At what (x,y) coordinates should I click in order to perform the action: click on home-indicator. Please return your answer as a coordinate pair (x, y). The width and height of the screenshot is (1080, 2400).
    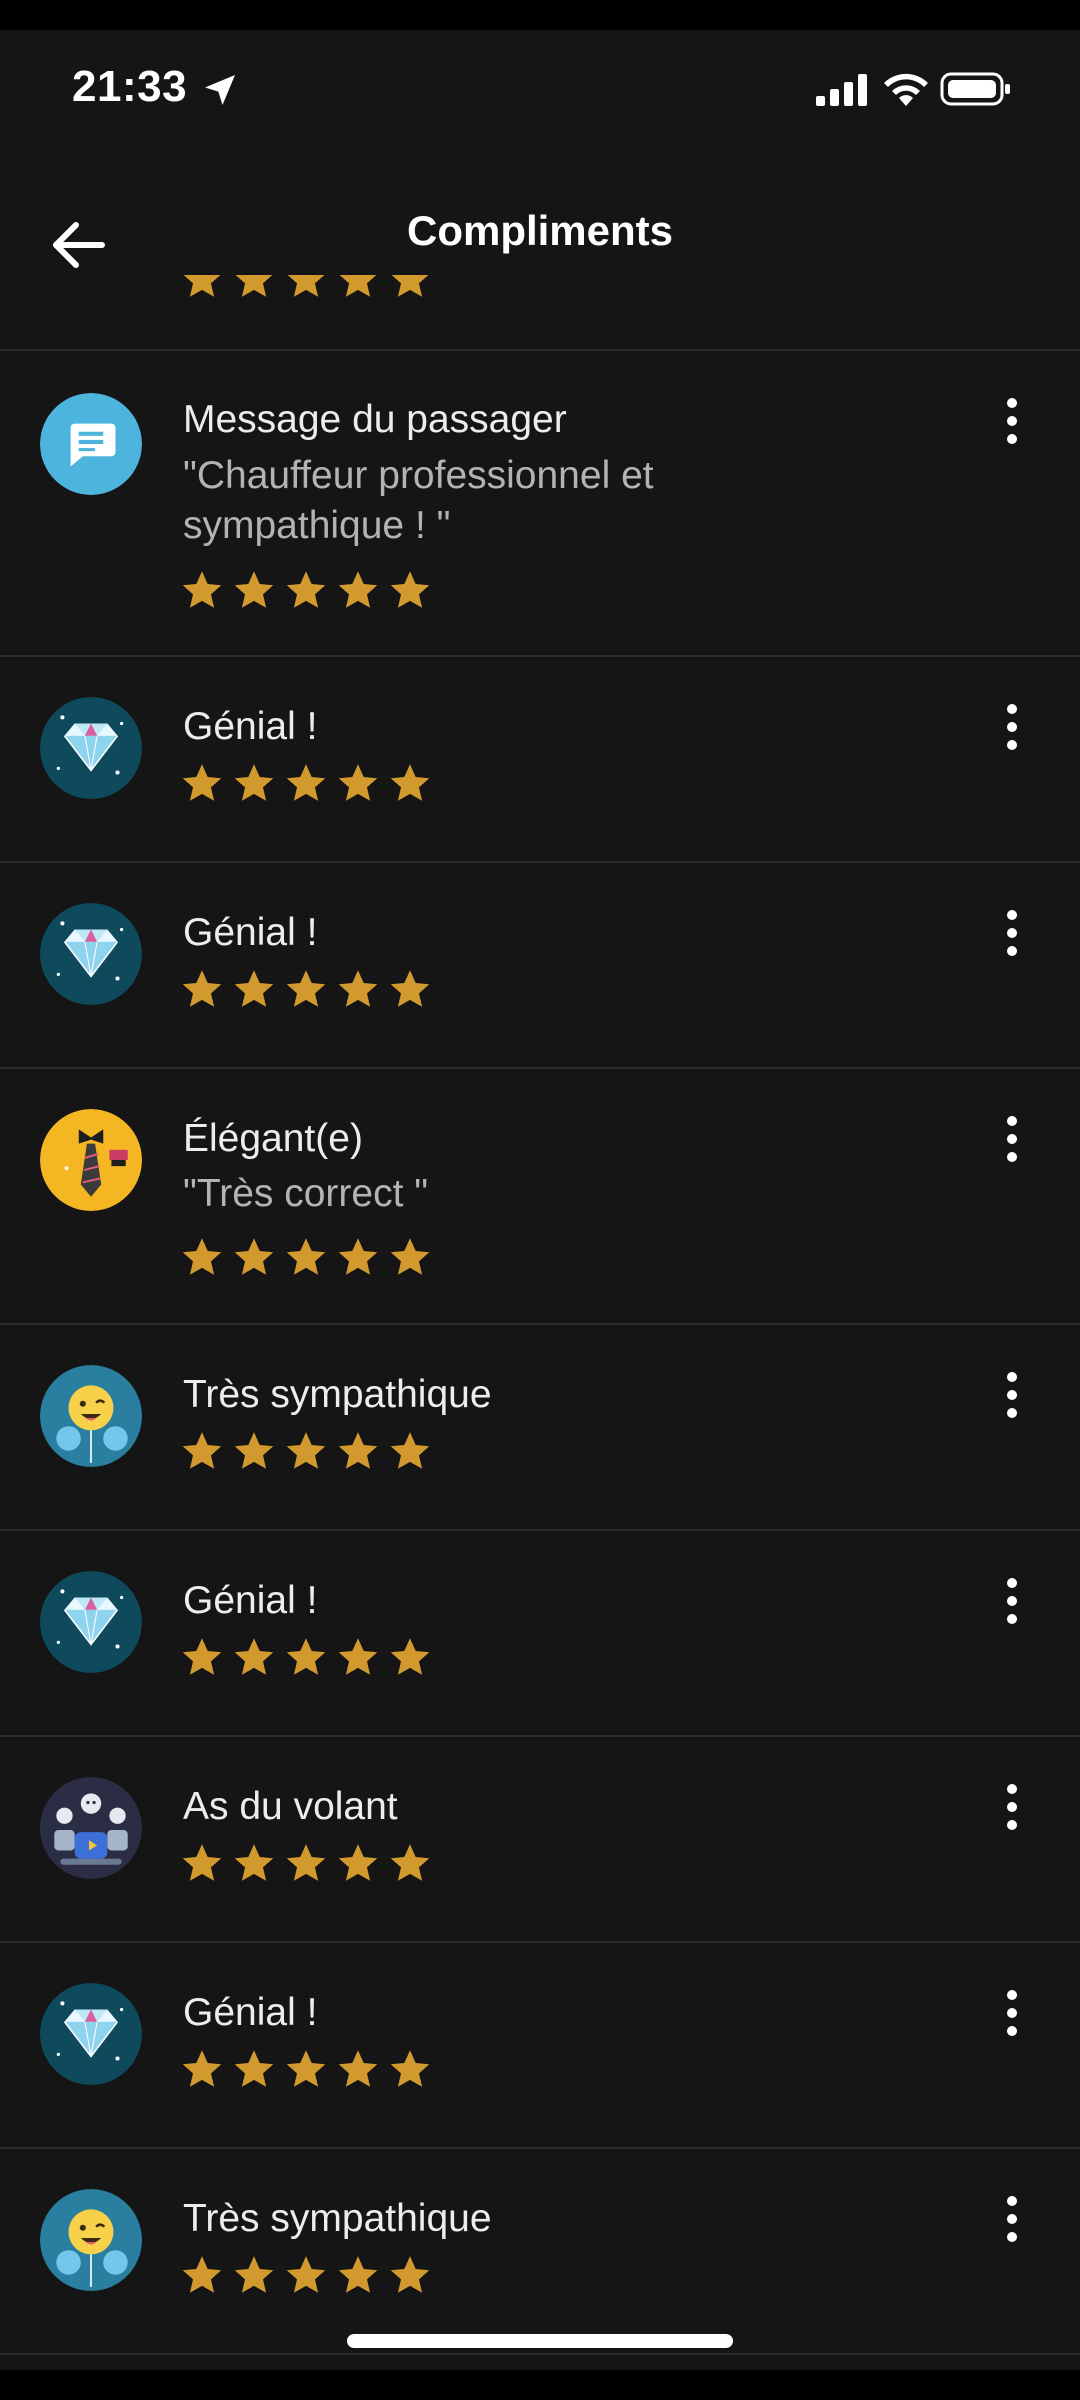
    Looking at the image, I should click on (540, 2341).